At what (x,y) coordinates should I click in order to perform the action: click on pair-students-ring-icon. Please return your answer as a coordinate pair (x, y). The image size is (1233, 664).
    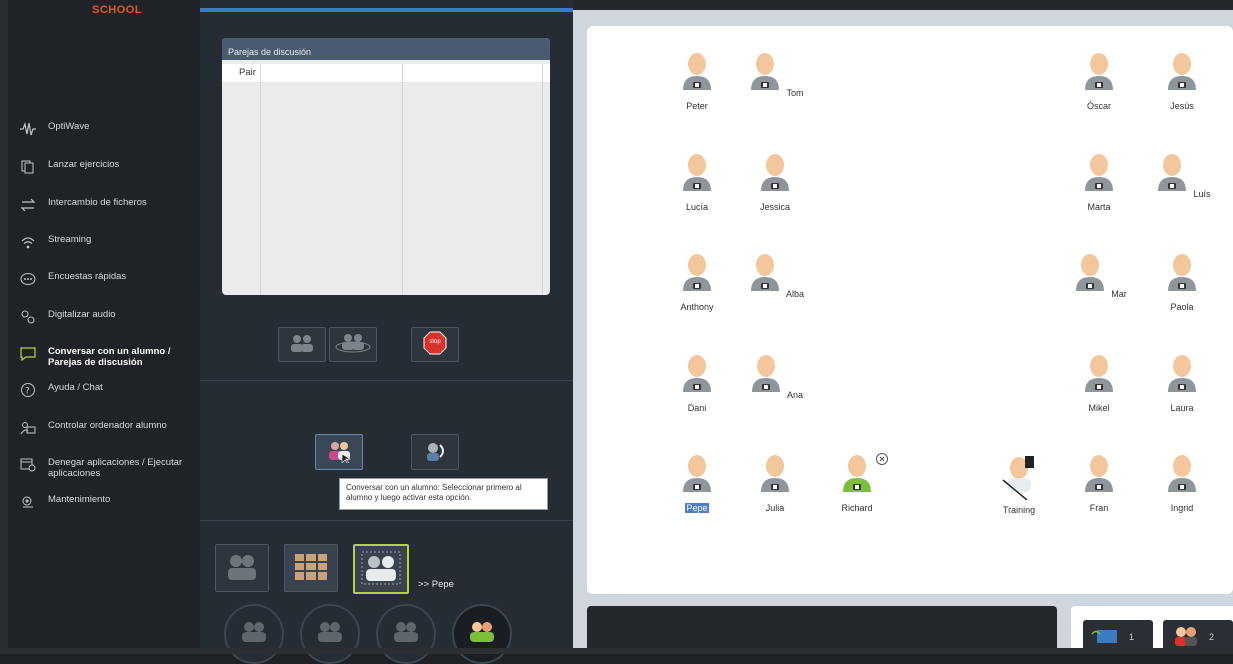
    Looking at the image, I should click on (353, 344).